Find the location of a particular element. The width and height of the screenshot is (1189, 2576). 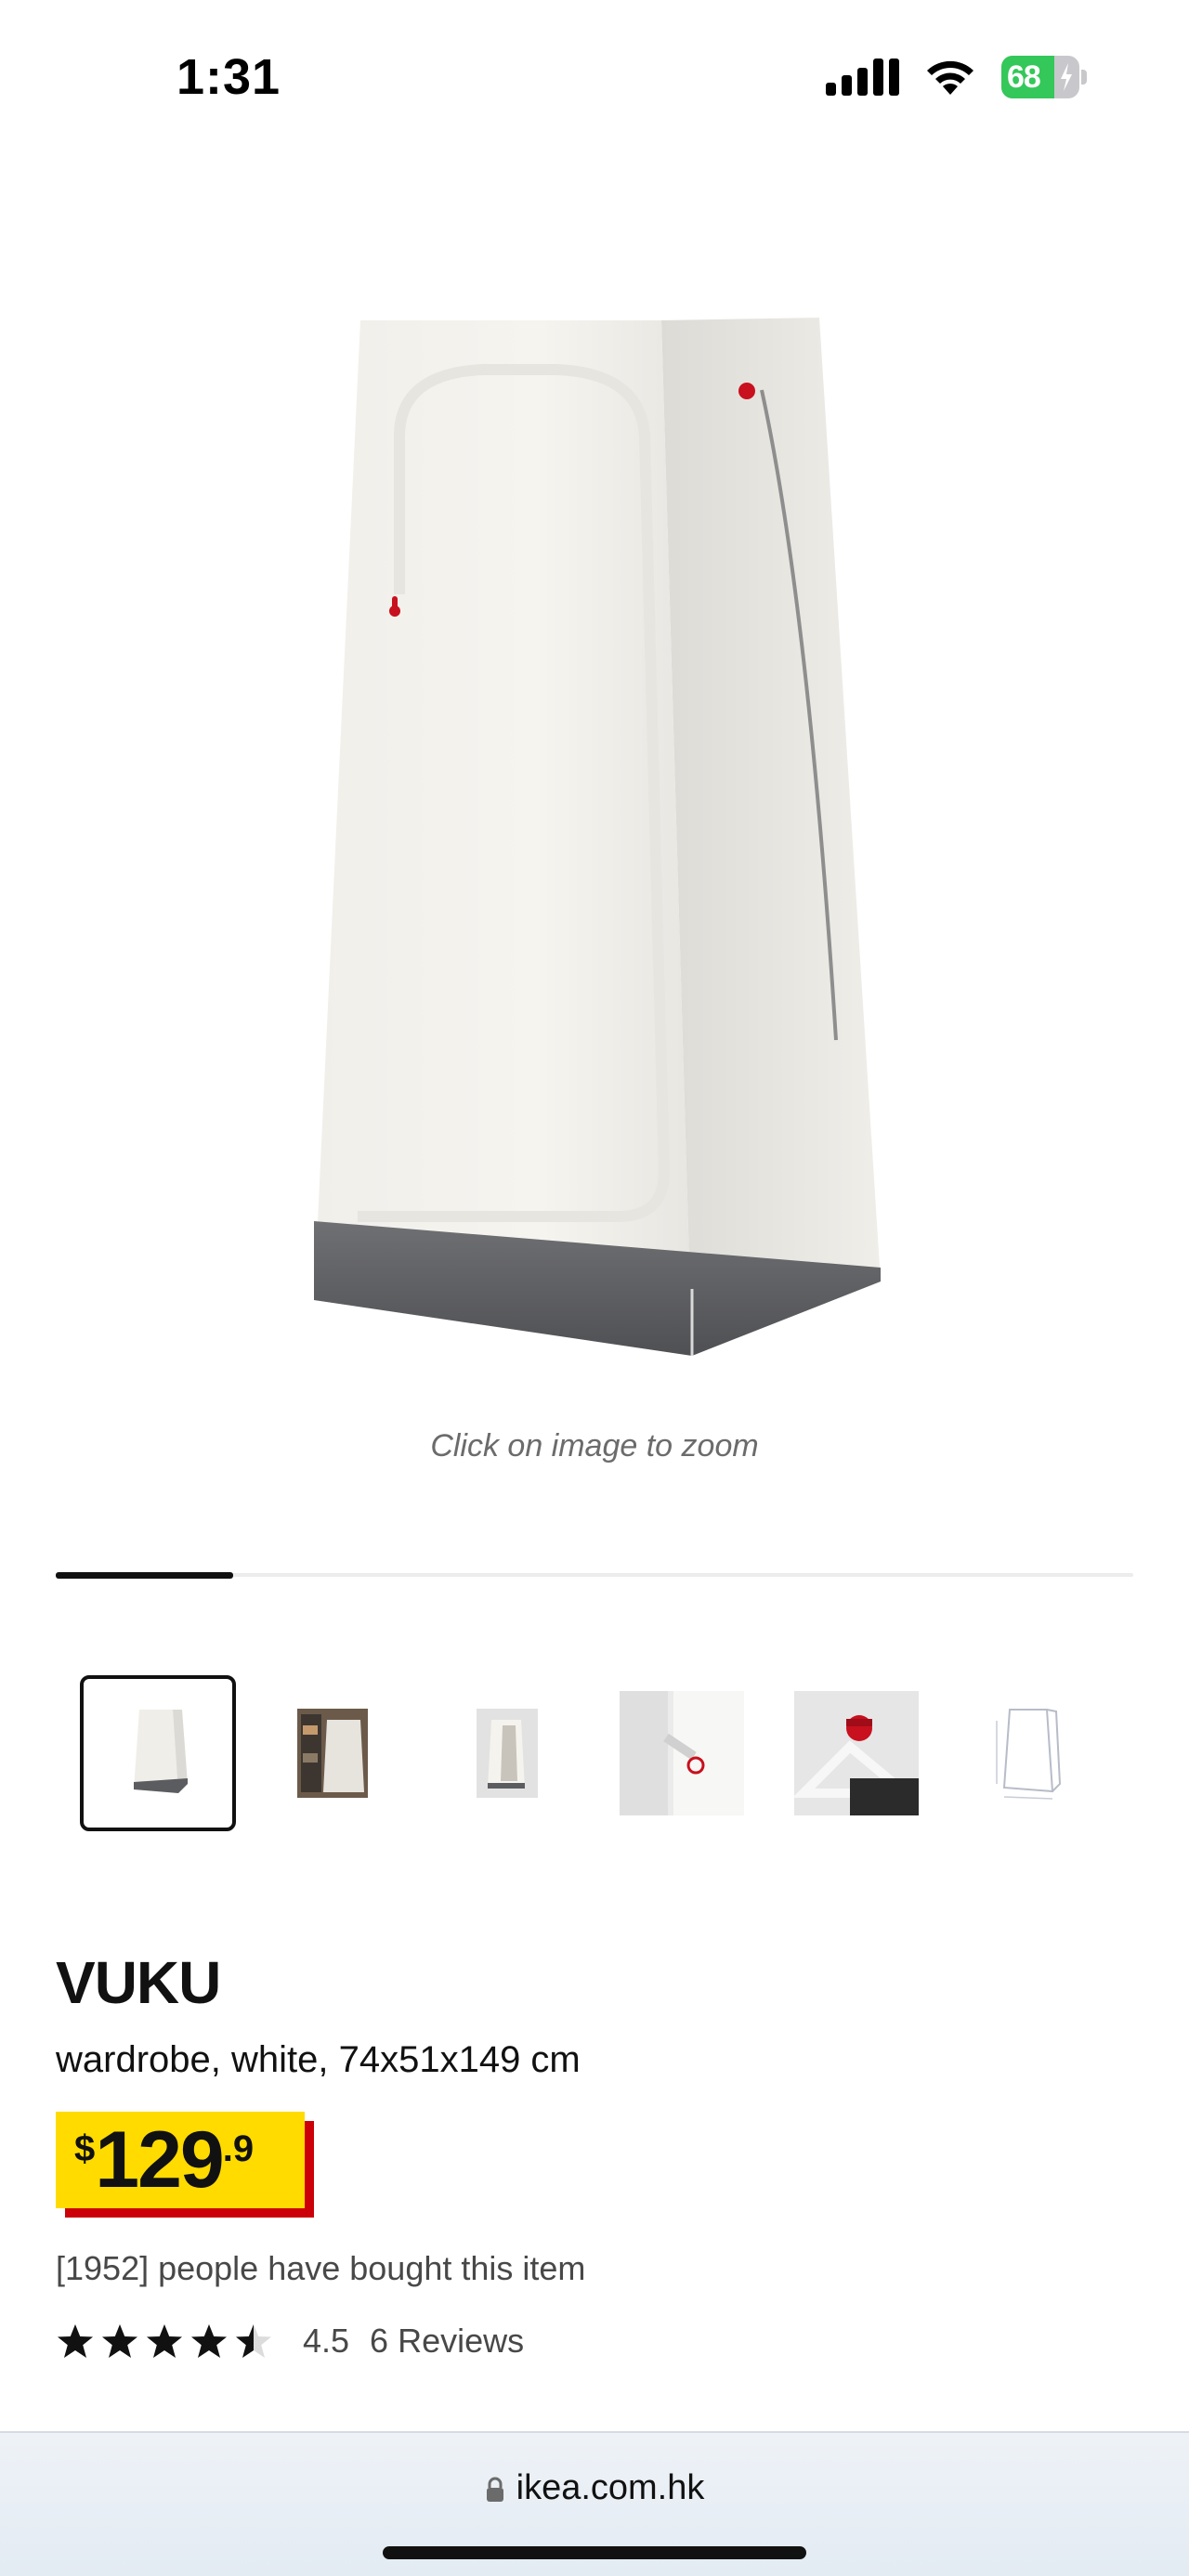

bought-count-text: [1952] people have bought this item is located at coordinates (321, 2268).